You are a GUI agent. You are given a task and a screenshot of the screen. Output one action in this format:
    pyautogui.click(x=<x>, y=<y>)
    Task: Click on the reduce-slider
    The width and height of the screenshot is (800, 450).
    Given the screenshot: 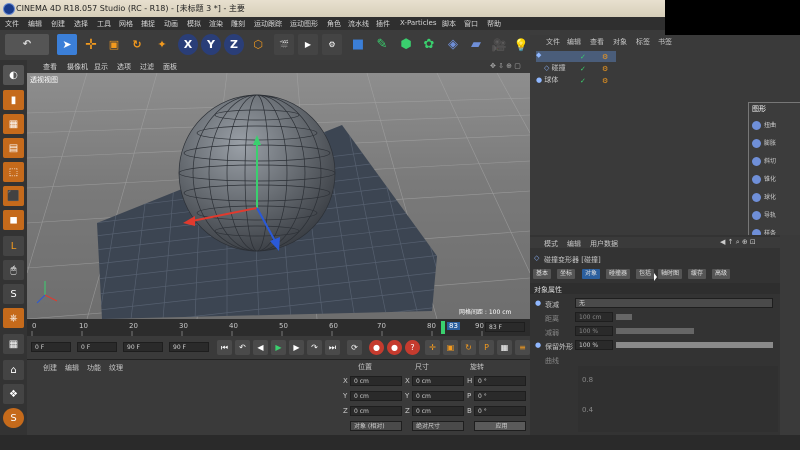 What is the action you would take?
    pyautogui.click(x=655, y=331)
    